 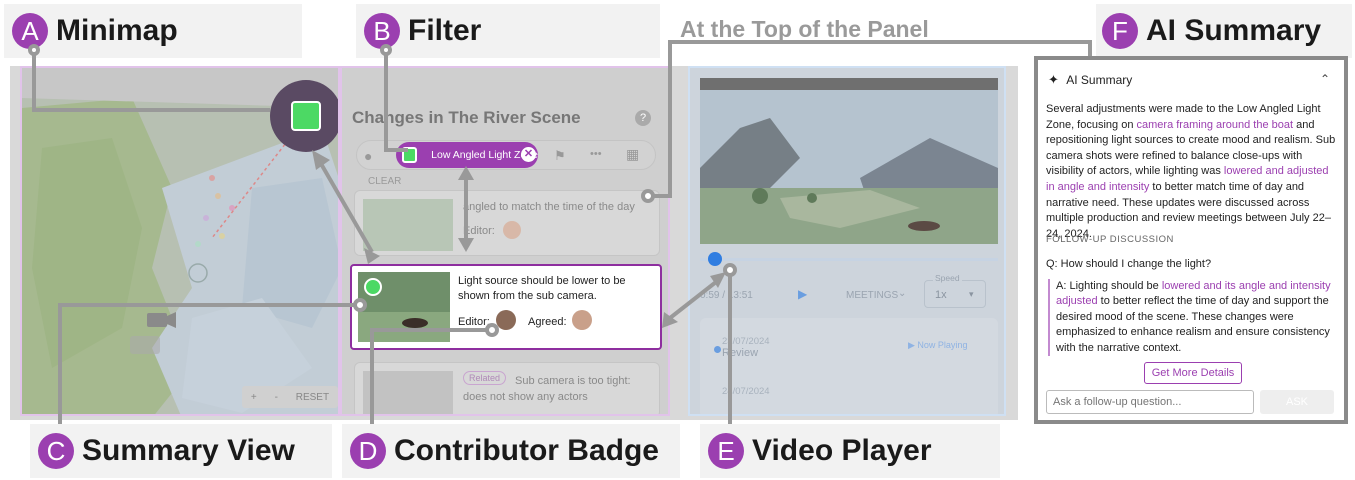 What do you see at coordinates (1053, 79) in the screenshot?
I see `sparkle-icon: ✦` at bounding box center [1053, 79].